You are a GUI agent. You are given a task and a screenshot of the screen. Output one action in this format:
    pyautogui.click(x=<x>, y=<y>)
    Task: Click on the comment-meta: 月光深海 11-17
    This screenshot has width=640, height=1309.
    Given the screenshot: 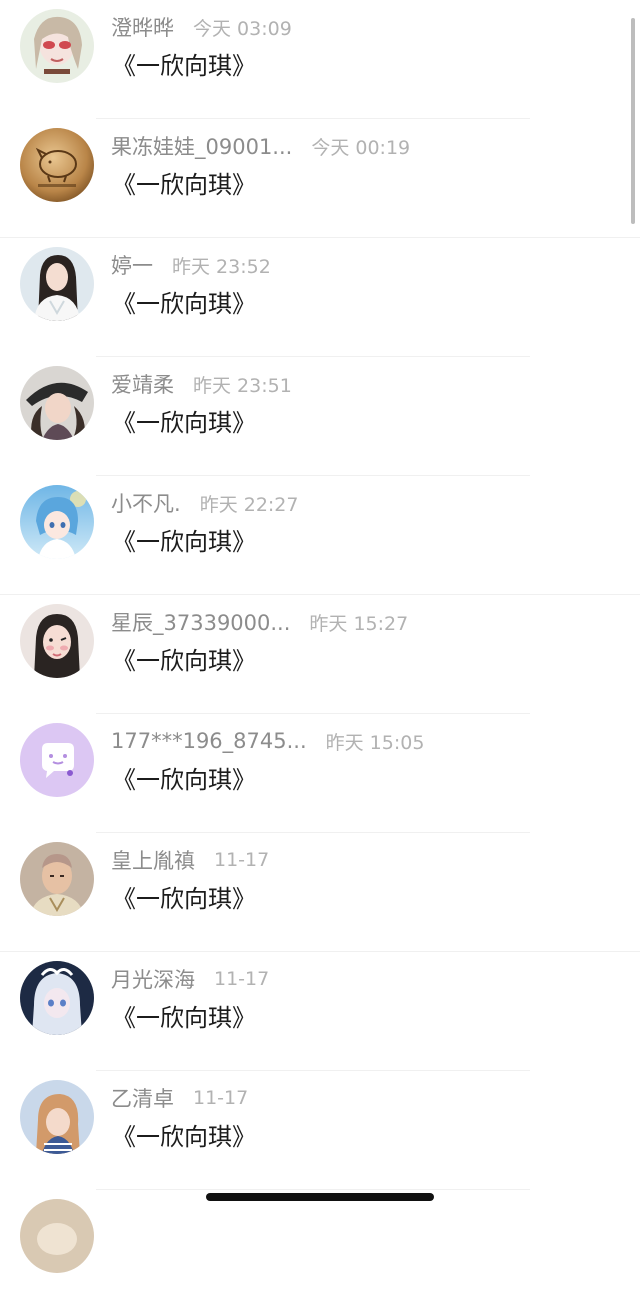 What is the action you would take?
    pyautogui.click(x=190, y=979)
    